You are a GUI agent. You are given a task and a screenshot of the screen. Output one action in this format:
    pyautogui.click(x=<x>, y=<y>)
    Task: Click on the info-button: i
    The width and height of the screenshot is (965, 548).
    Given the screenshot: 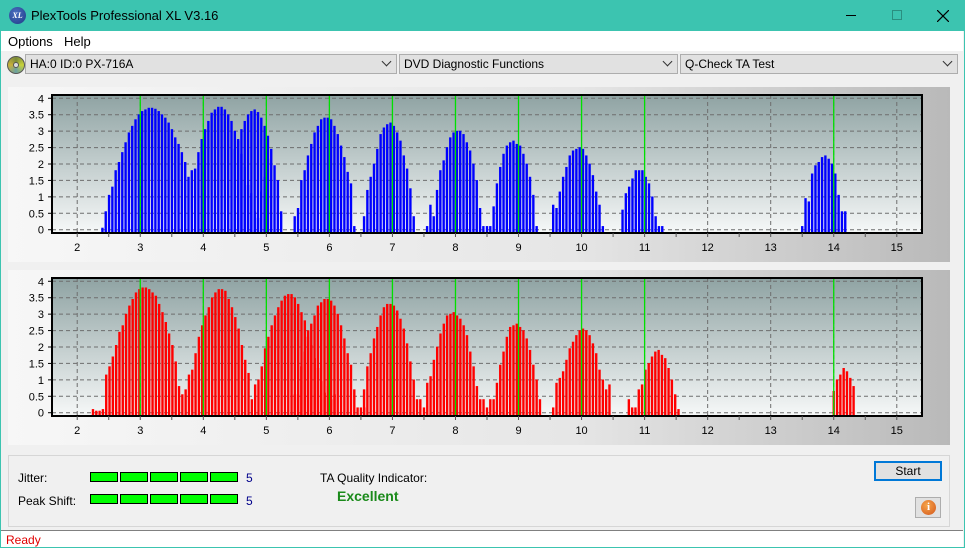 What is the action you would take?
    pyautogui.click(x=928, y=507)
    